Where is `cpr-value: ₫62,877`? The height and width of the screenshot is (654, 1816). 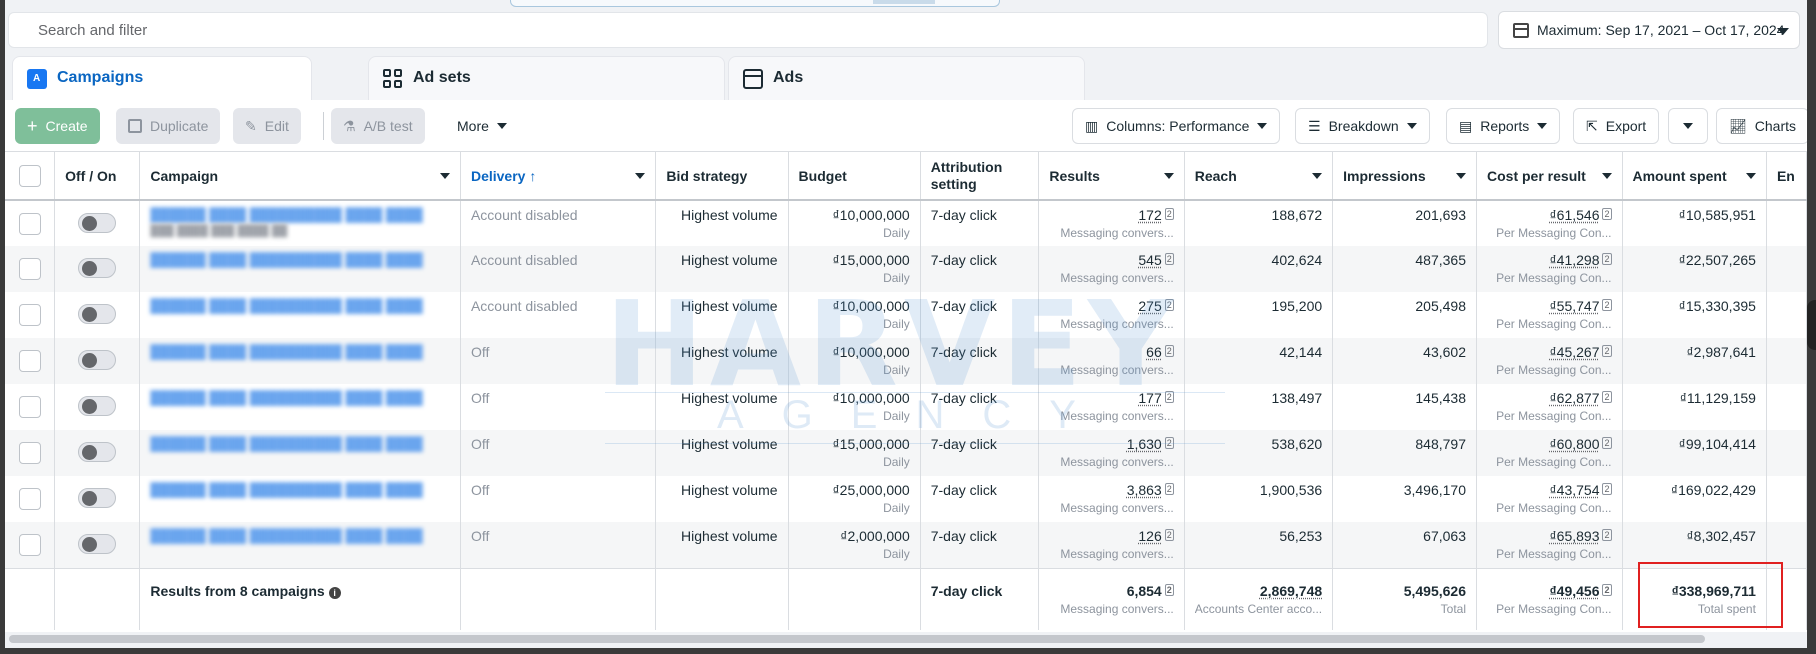 cpr-value: ₫62,877 is located at coordinates (1574, 398).